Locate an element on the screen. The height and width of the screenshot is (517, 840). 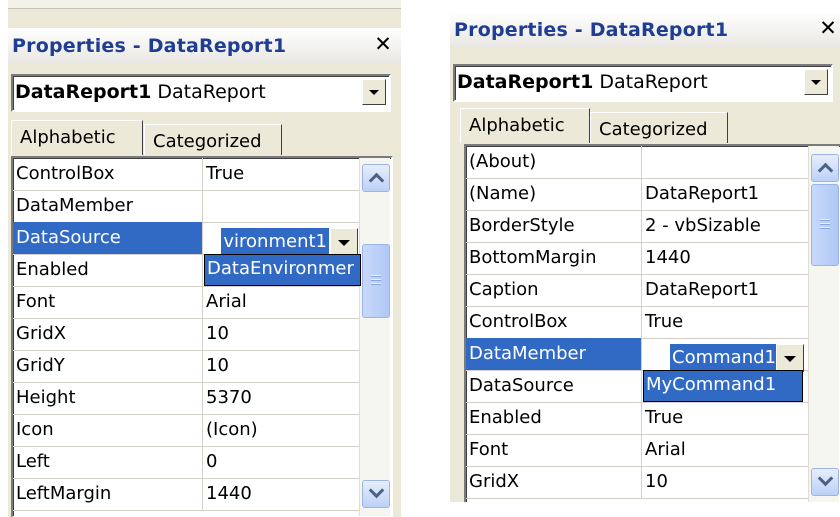
window-top-edge is located at coordinates (204, 4).